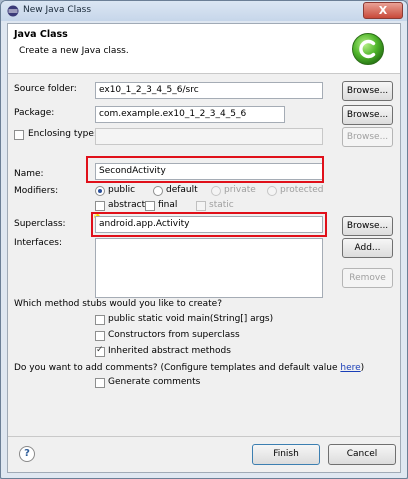 The image size is (408, 479). What do you see at coordinates (169, 351) in the screenshot?
I see `stub-inherited-label: Inherited abstract methods` at bounding box center [169, 351].